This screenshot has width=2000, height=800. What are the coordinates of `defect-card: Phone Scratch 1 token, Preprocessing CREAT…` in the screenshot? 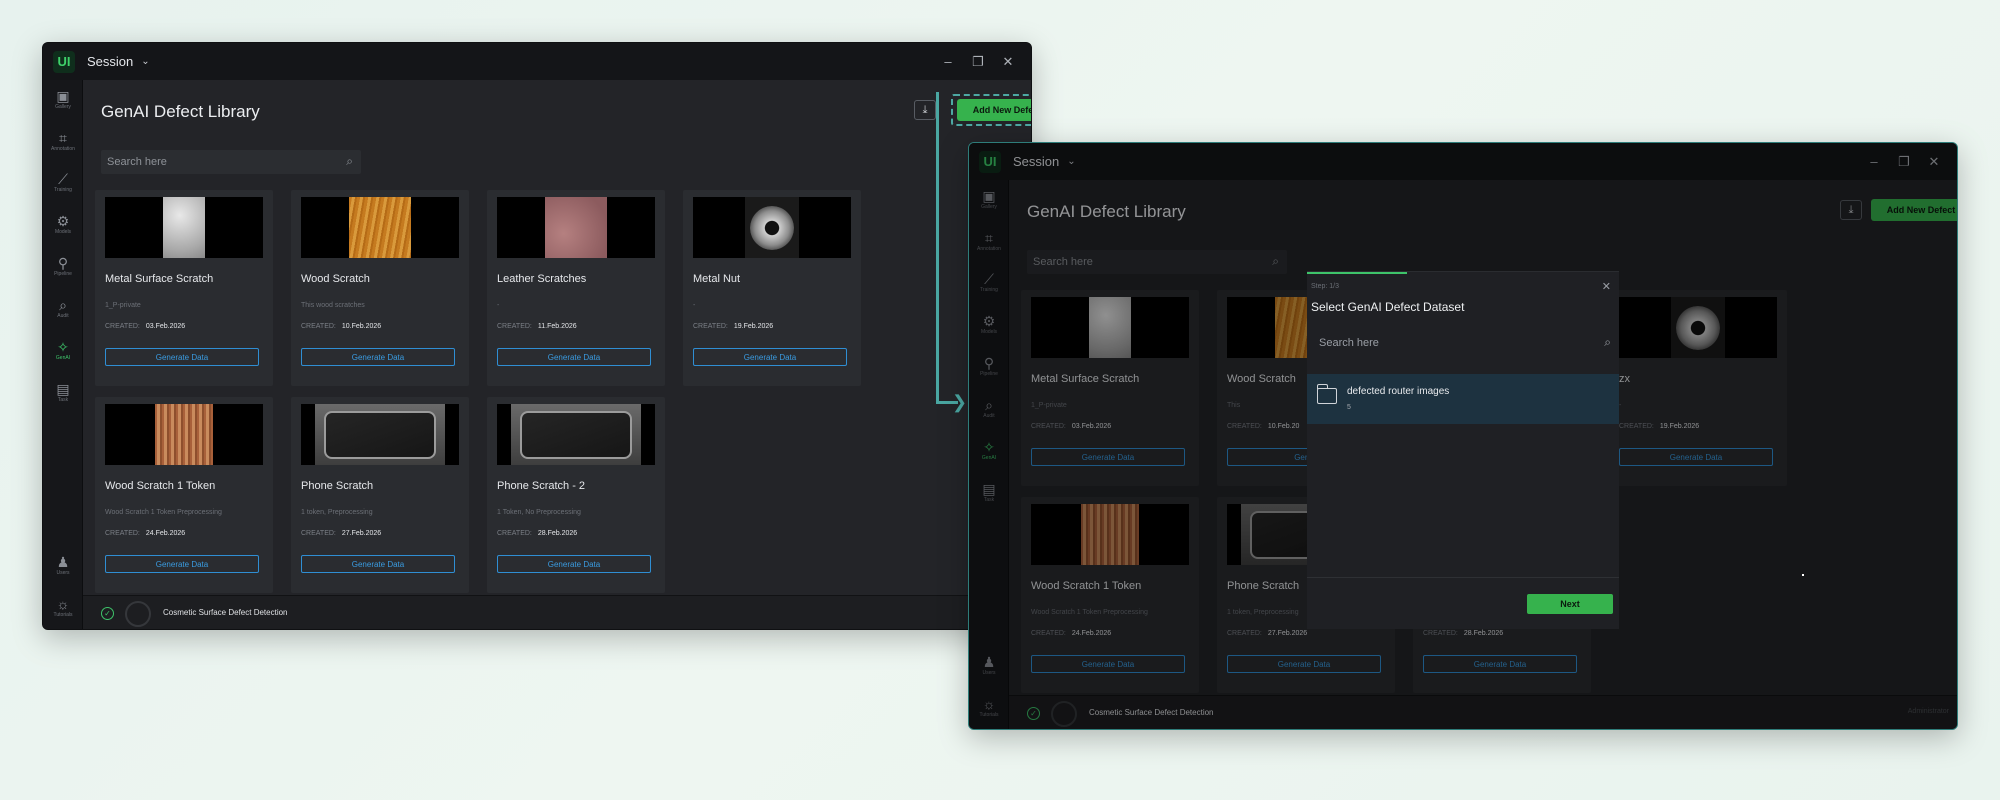 It's located at (380, 495).